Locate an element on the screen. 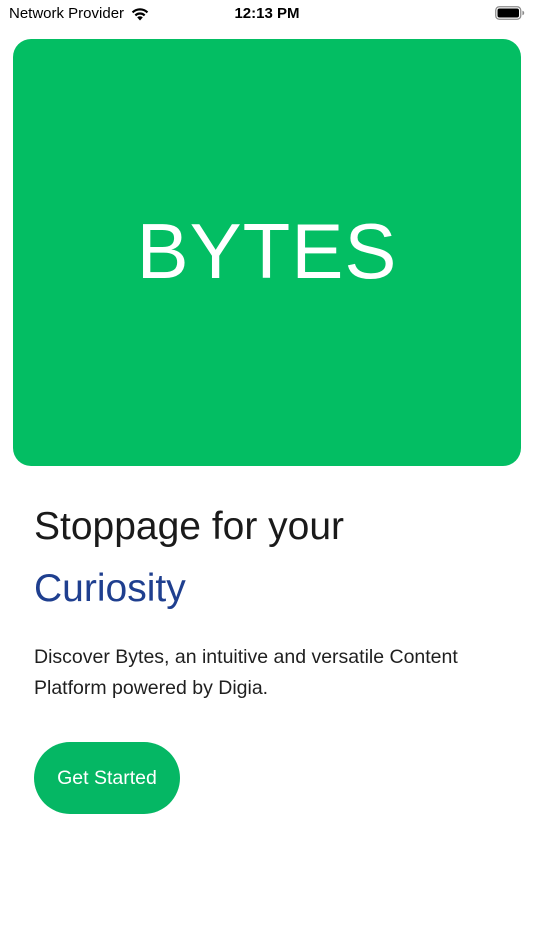  page-subheadline: Curiosity is located at coordinates (110, 588).